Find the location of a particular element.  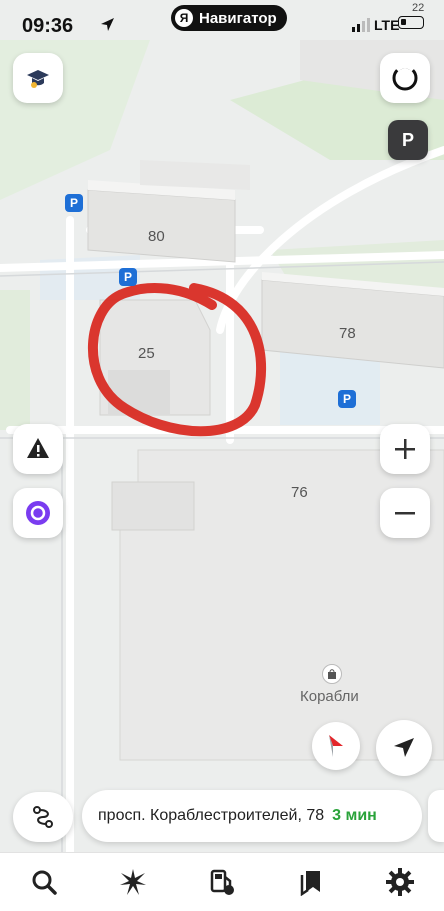

route-eta: 3 мин is located at coordinates (354, 815).